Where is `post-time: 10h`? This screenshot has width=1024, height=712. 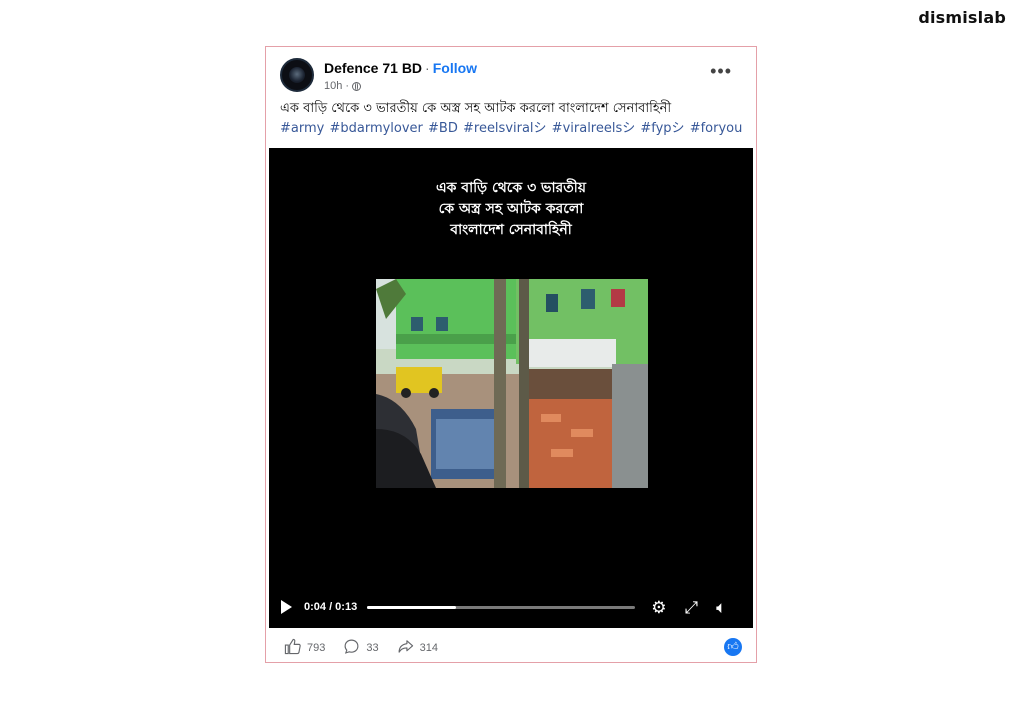 post-time: 10h is located at coordinates (333, 86).